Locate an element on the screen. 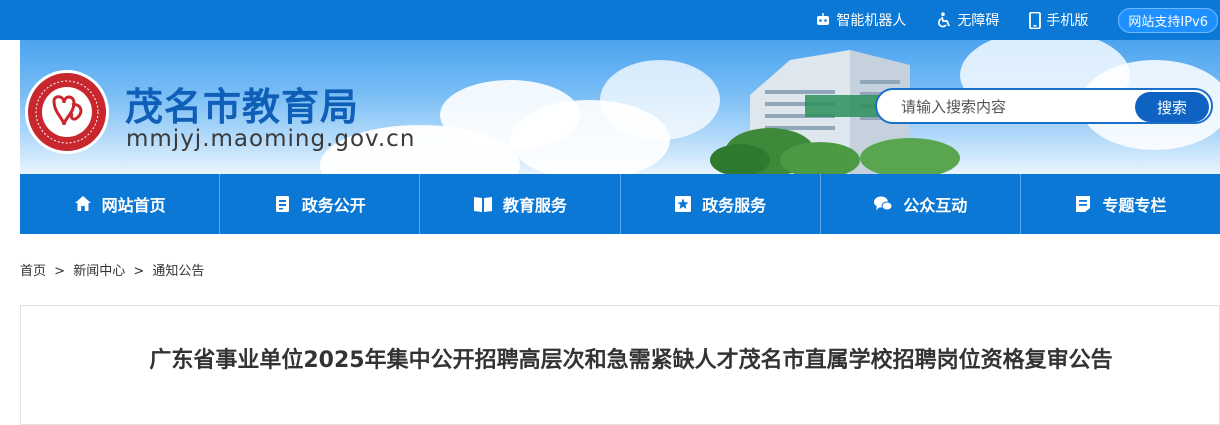 The image size is (1220, 425). search-button: 搜索 is located at coordinates (1172, 107).